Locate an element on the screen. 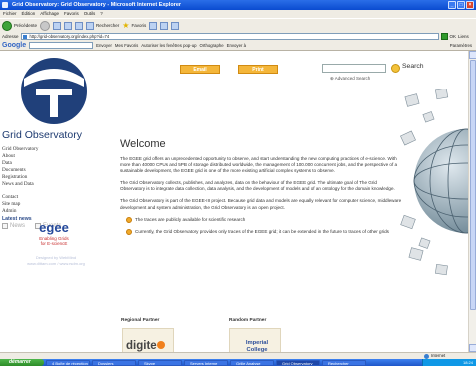  taskbar-item: 4 Boîte de réception is located at coordinates (68, 362).